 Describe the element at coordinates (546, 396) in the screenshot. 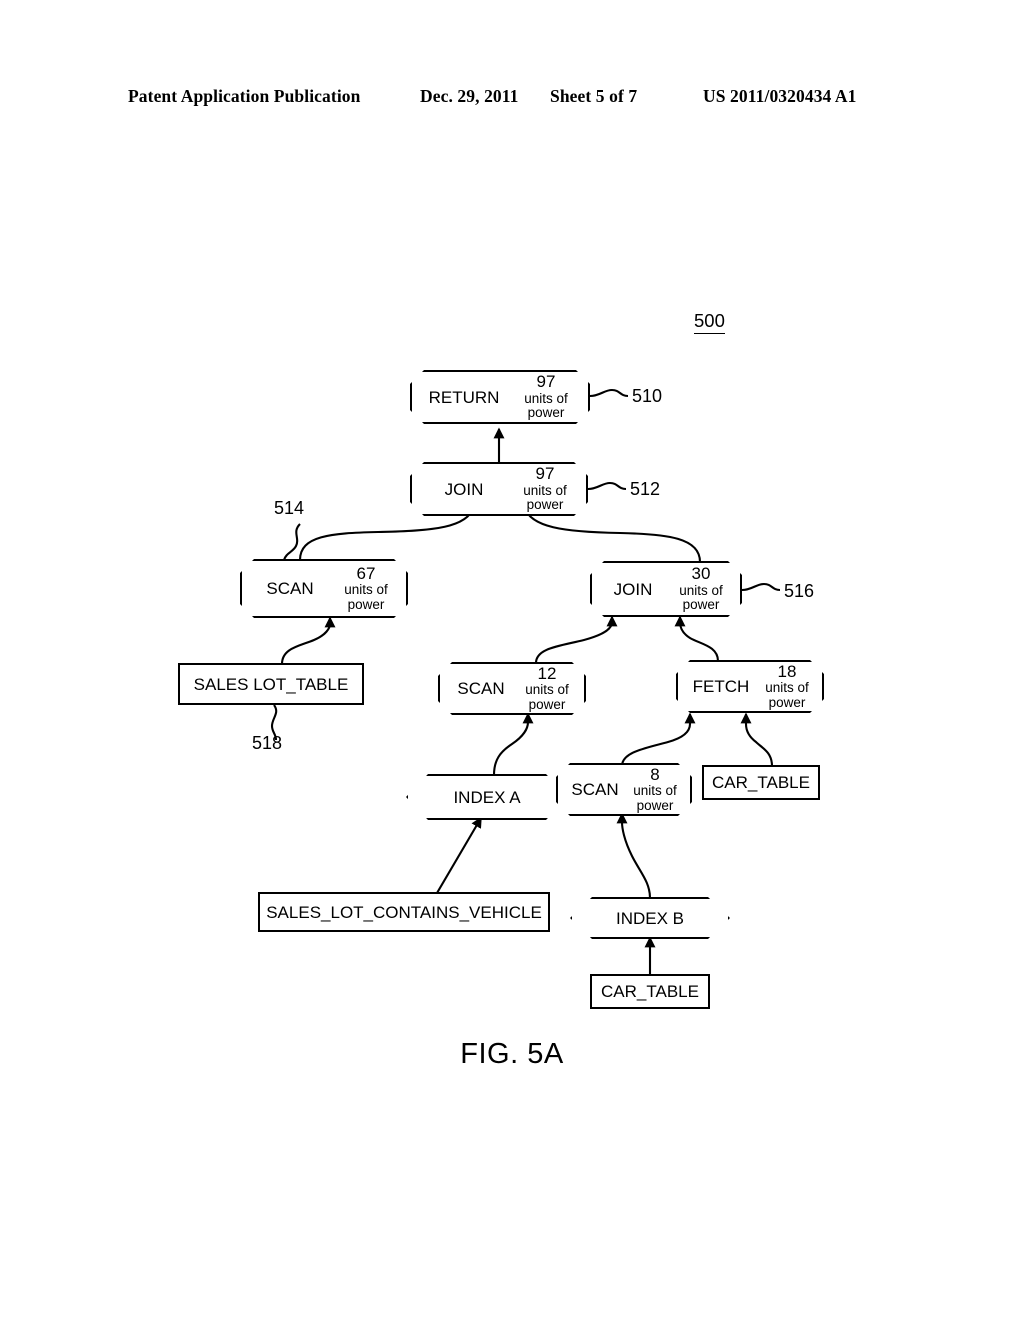

I see `node-return-cost: 97 units of power` at that location.